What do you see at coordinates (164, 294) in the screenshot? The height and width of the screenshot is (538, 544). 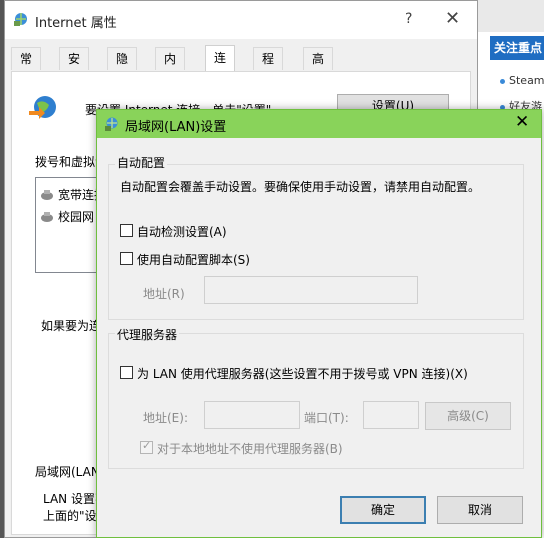 I see `script-address-label: 地址(R)` at bounding box center [164, 294].